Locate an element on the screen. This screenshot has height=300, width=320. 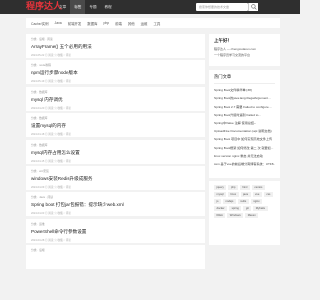
article-meta: 分类 · 运维 is located at coordinates (38, 223).